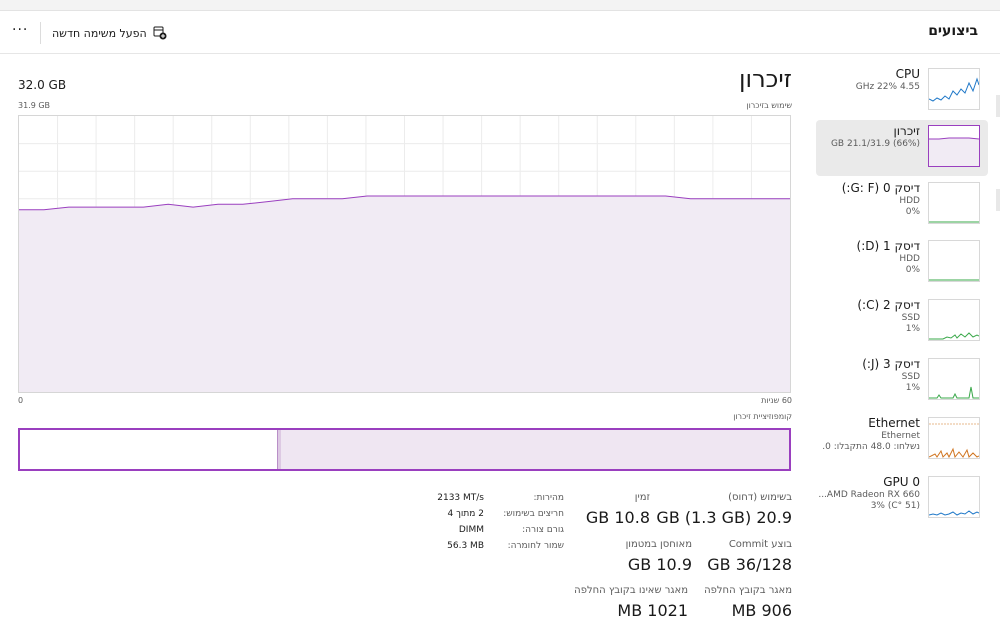 The image size is (1000, 638). What do you see at coordinates (460, 498) in the screenshot?
I see `speed-value: 2133 MT/s` at bounding box center [460, 498].